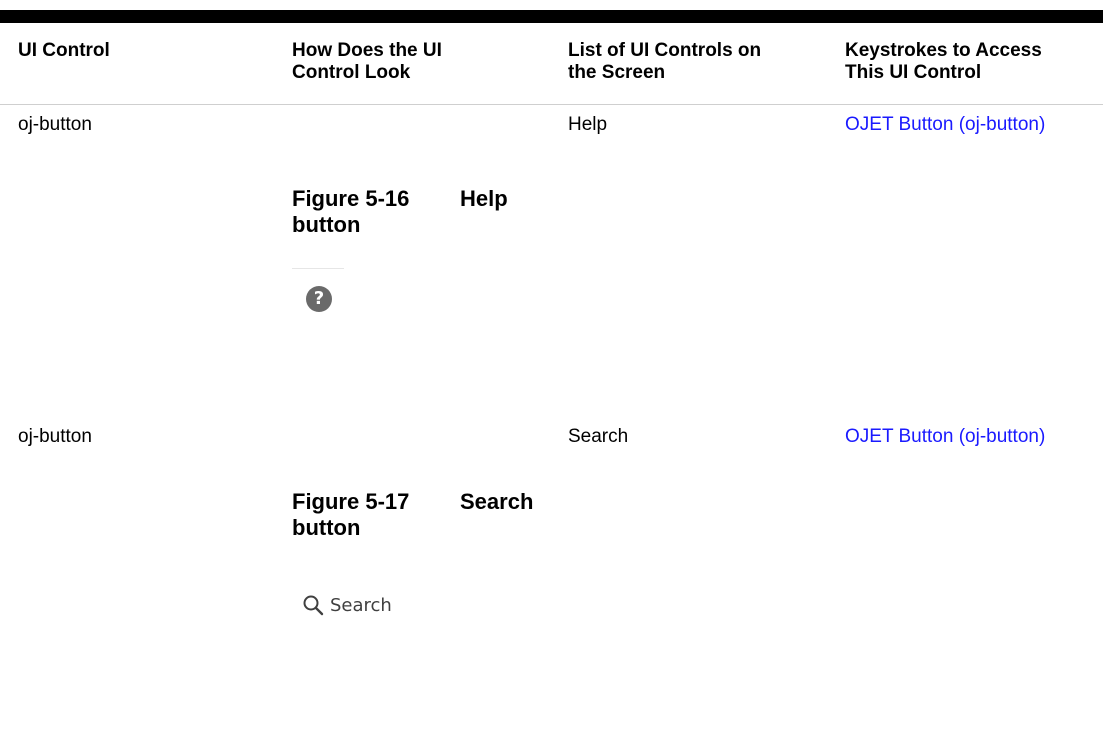 The width and height of the screenshot is (1103, 738). What do you see at coordinates (974, 437) in the screenshot?
I see `row2-ojet-button-link: OJET Button (oj-button)` at bounding box center [974, 437].